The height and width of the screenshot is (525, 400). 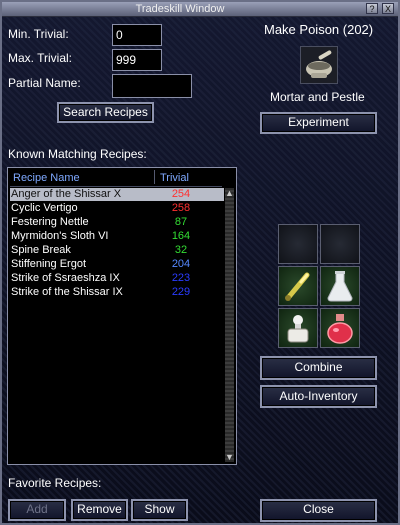 I want to click on red-flask-icon, so click(x=340, y=329).